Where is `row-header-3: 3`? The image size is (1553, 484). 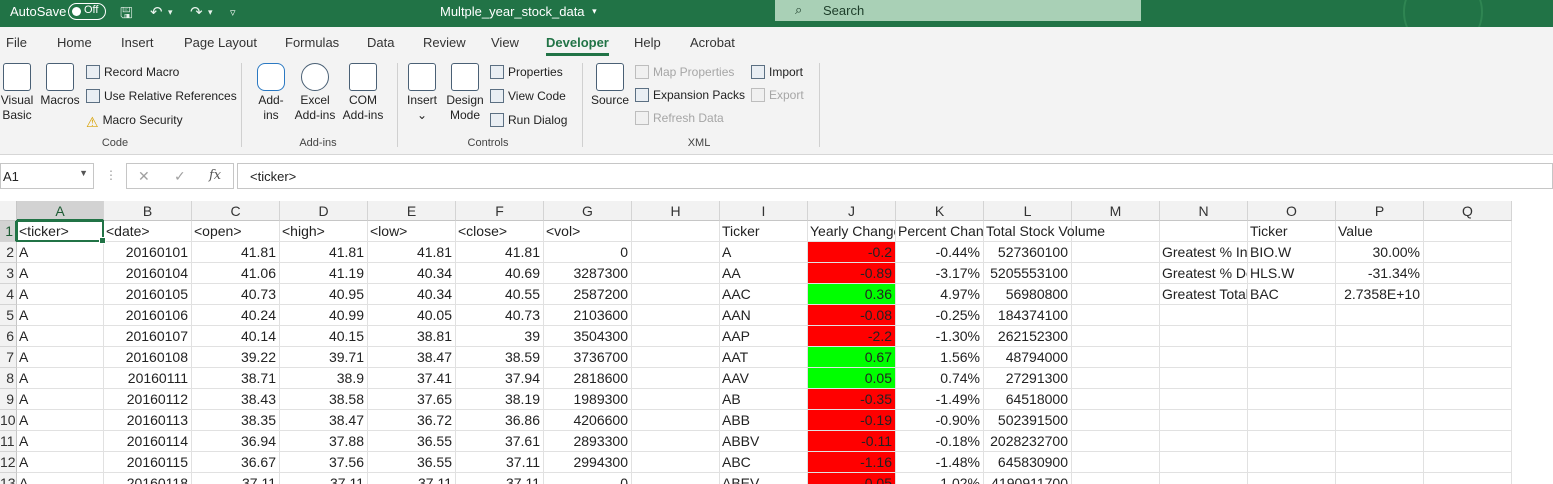 row-header-3: 3 is located at coordinates (8, 273).